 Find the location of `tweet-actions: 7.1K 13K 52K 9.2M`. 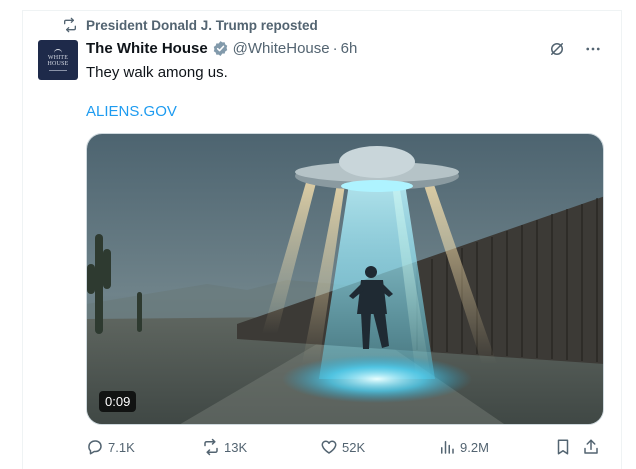

tweet-actions: 7.1K 13K 52K 9.2M is located at coordinates (345, 449).